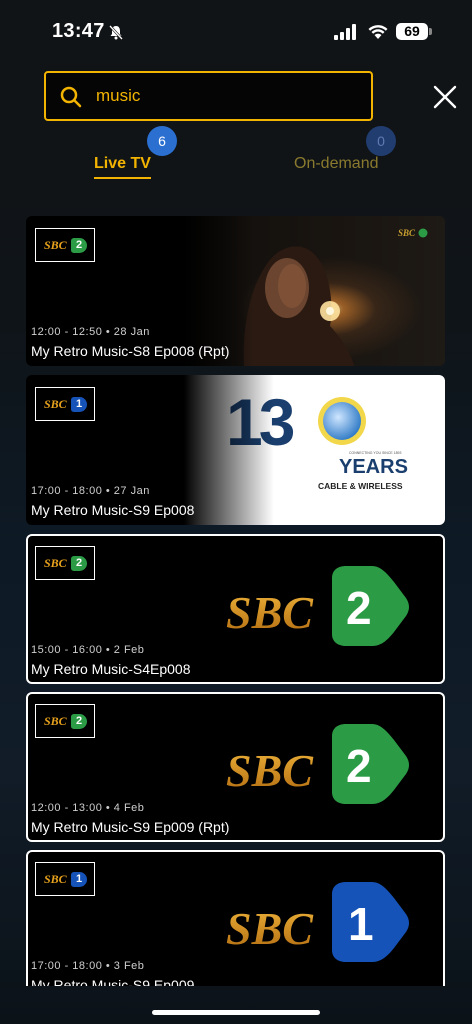 Image resolution: width=472 pixels, height=1024 pixels. I want to click on program-title: My Retro Music-S4Ep008, so click(111, 669).